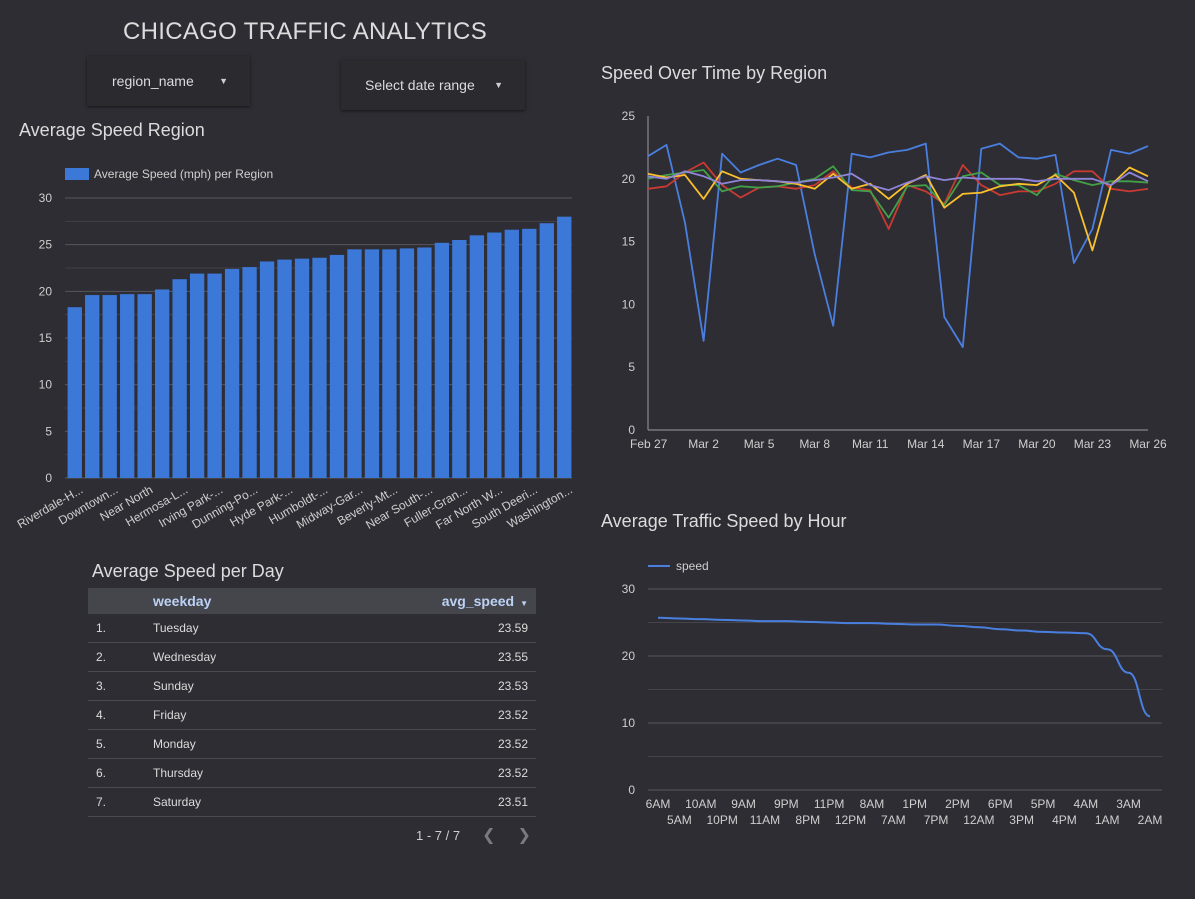 This screenshot has height=899, width=1195. Describe the element at coordinates (312, 744) in the screenshot. I see `table-row: 5. Monday 23.52` at that location.